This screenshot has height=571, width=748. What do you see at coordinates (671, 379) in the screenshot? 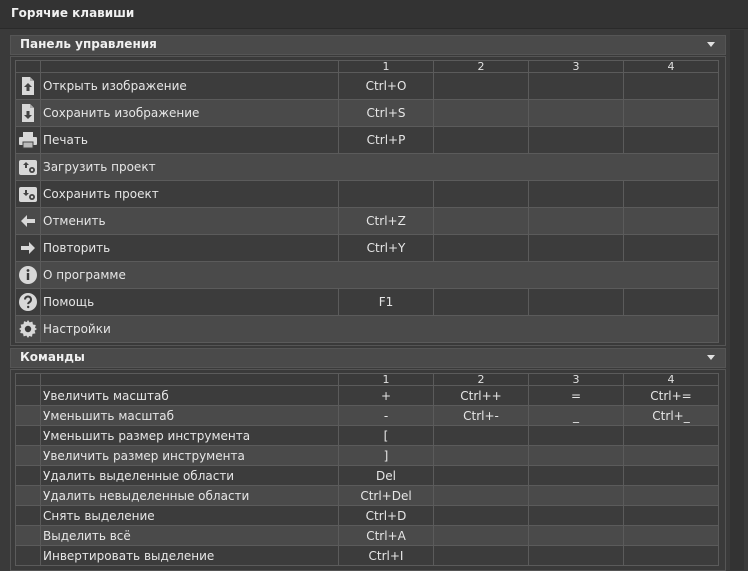
I see `column-header-4: 4` at bounding box center [671, 379].